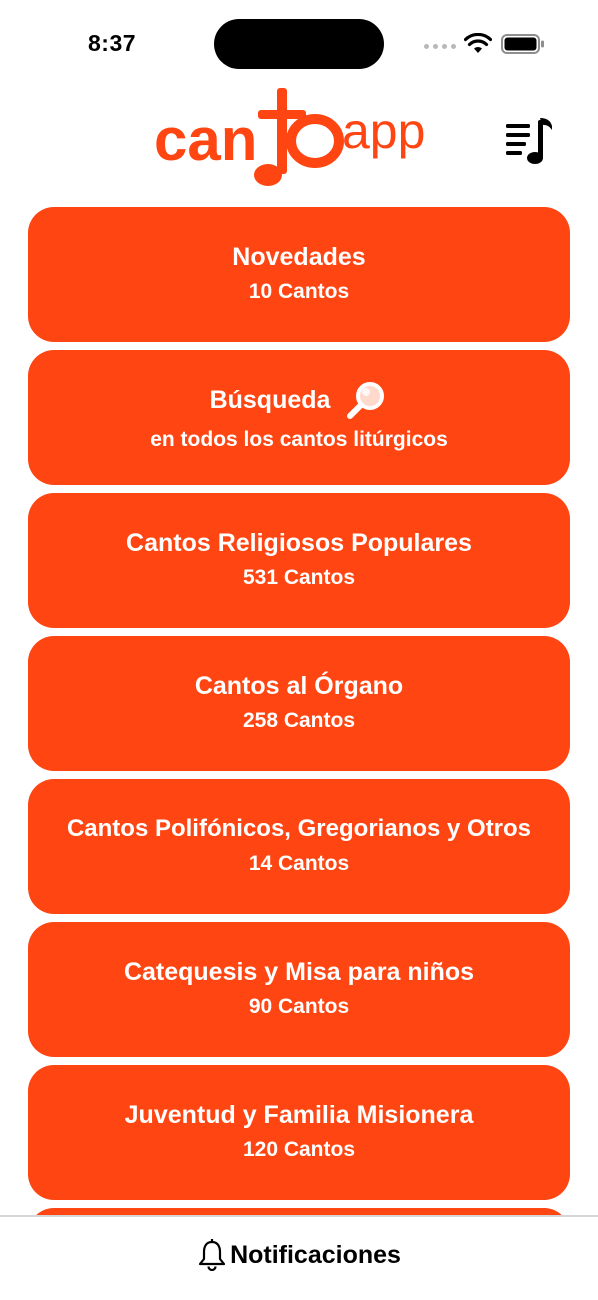 This screenshot has width=598, height=1300. I want to click on battery-icon, so click(522, 44).